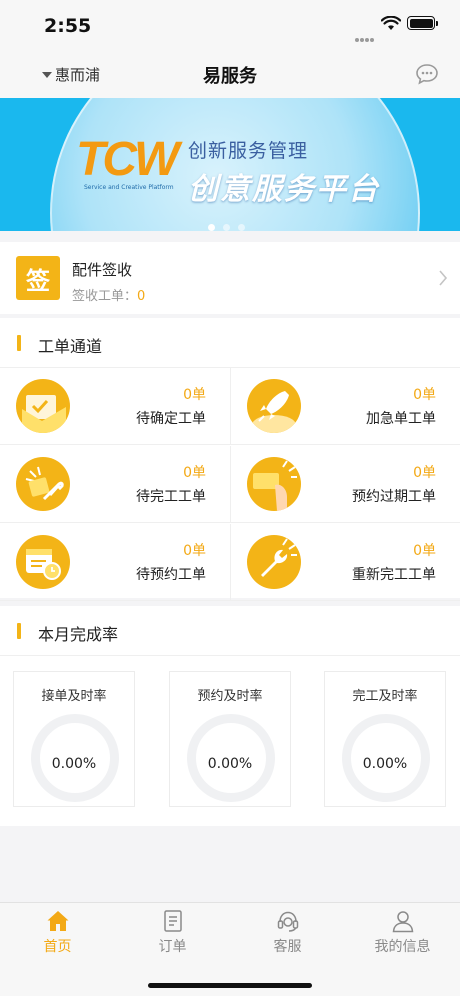 Image resolution: width=460 pixels, height=996 pixels. Describe the element at coordinates (284, 189) in the screenshot. I see `banner-headline: 创意服务平台` at that location.